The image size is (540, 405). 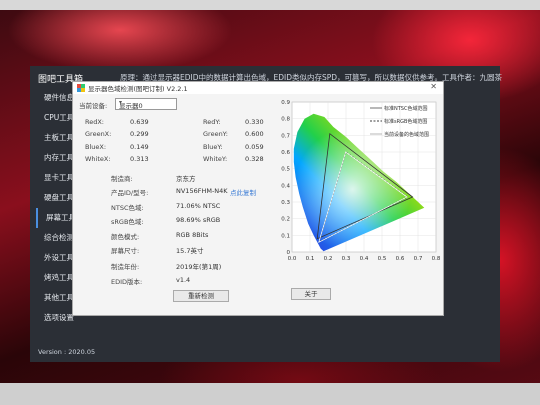 I want to click on y-tick-label: 0.4, so click(x=285, y=186).